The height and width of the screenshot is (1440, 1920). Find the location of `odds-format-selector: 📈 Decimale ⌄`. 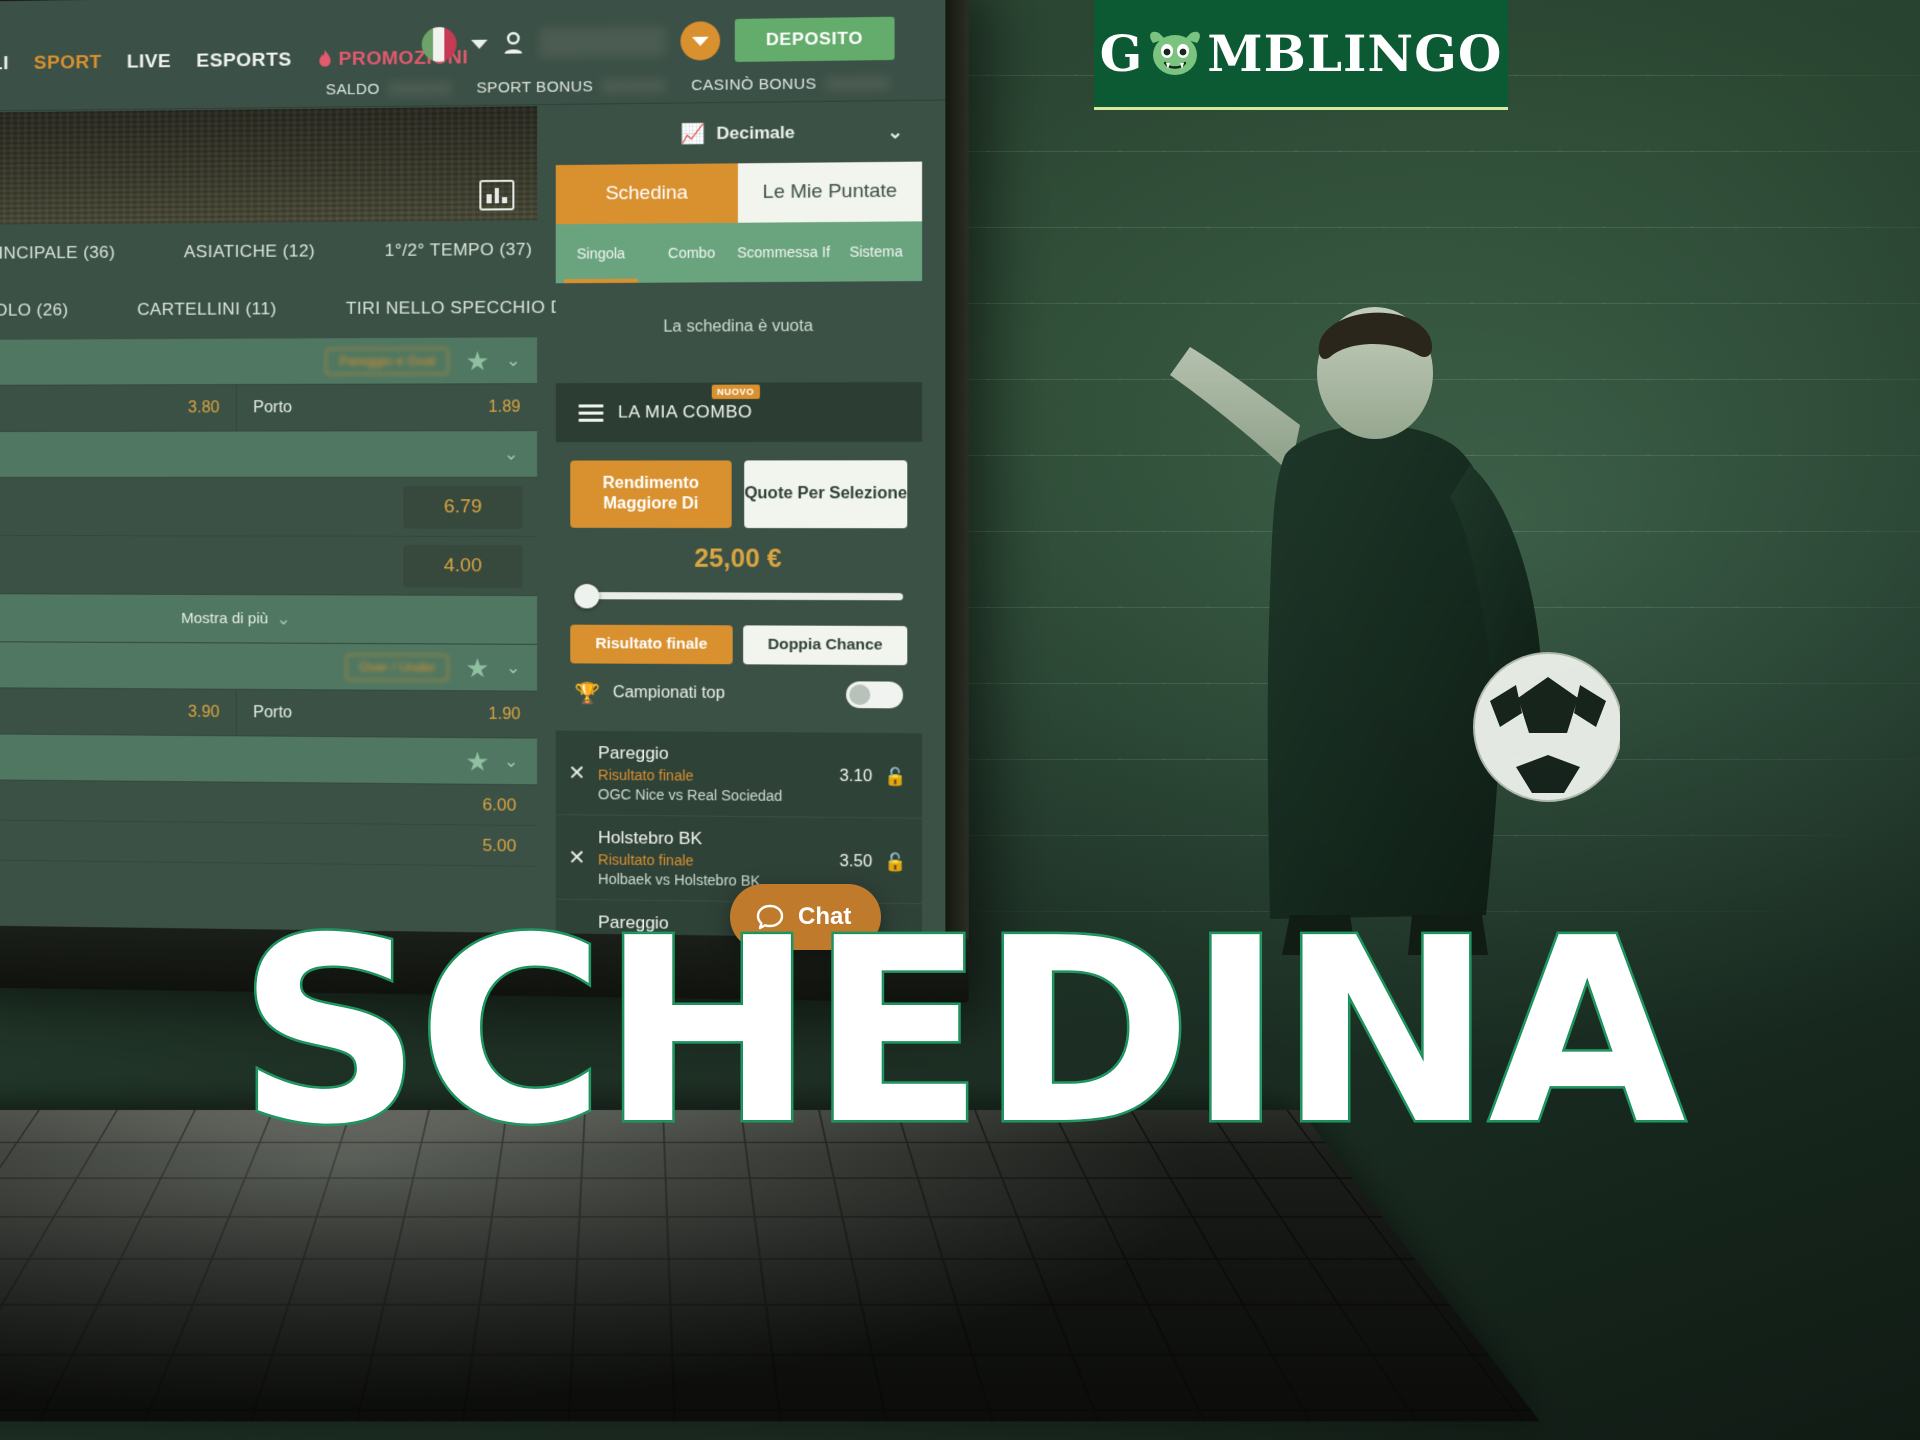

odds-format-selector: 📈 Decimale ⌄ is located at coordinates (739, 133).